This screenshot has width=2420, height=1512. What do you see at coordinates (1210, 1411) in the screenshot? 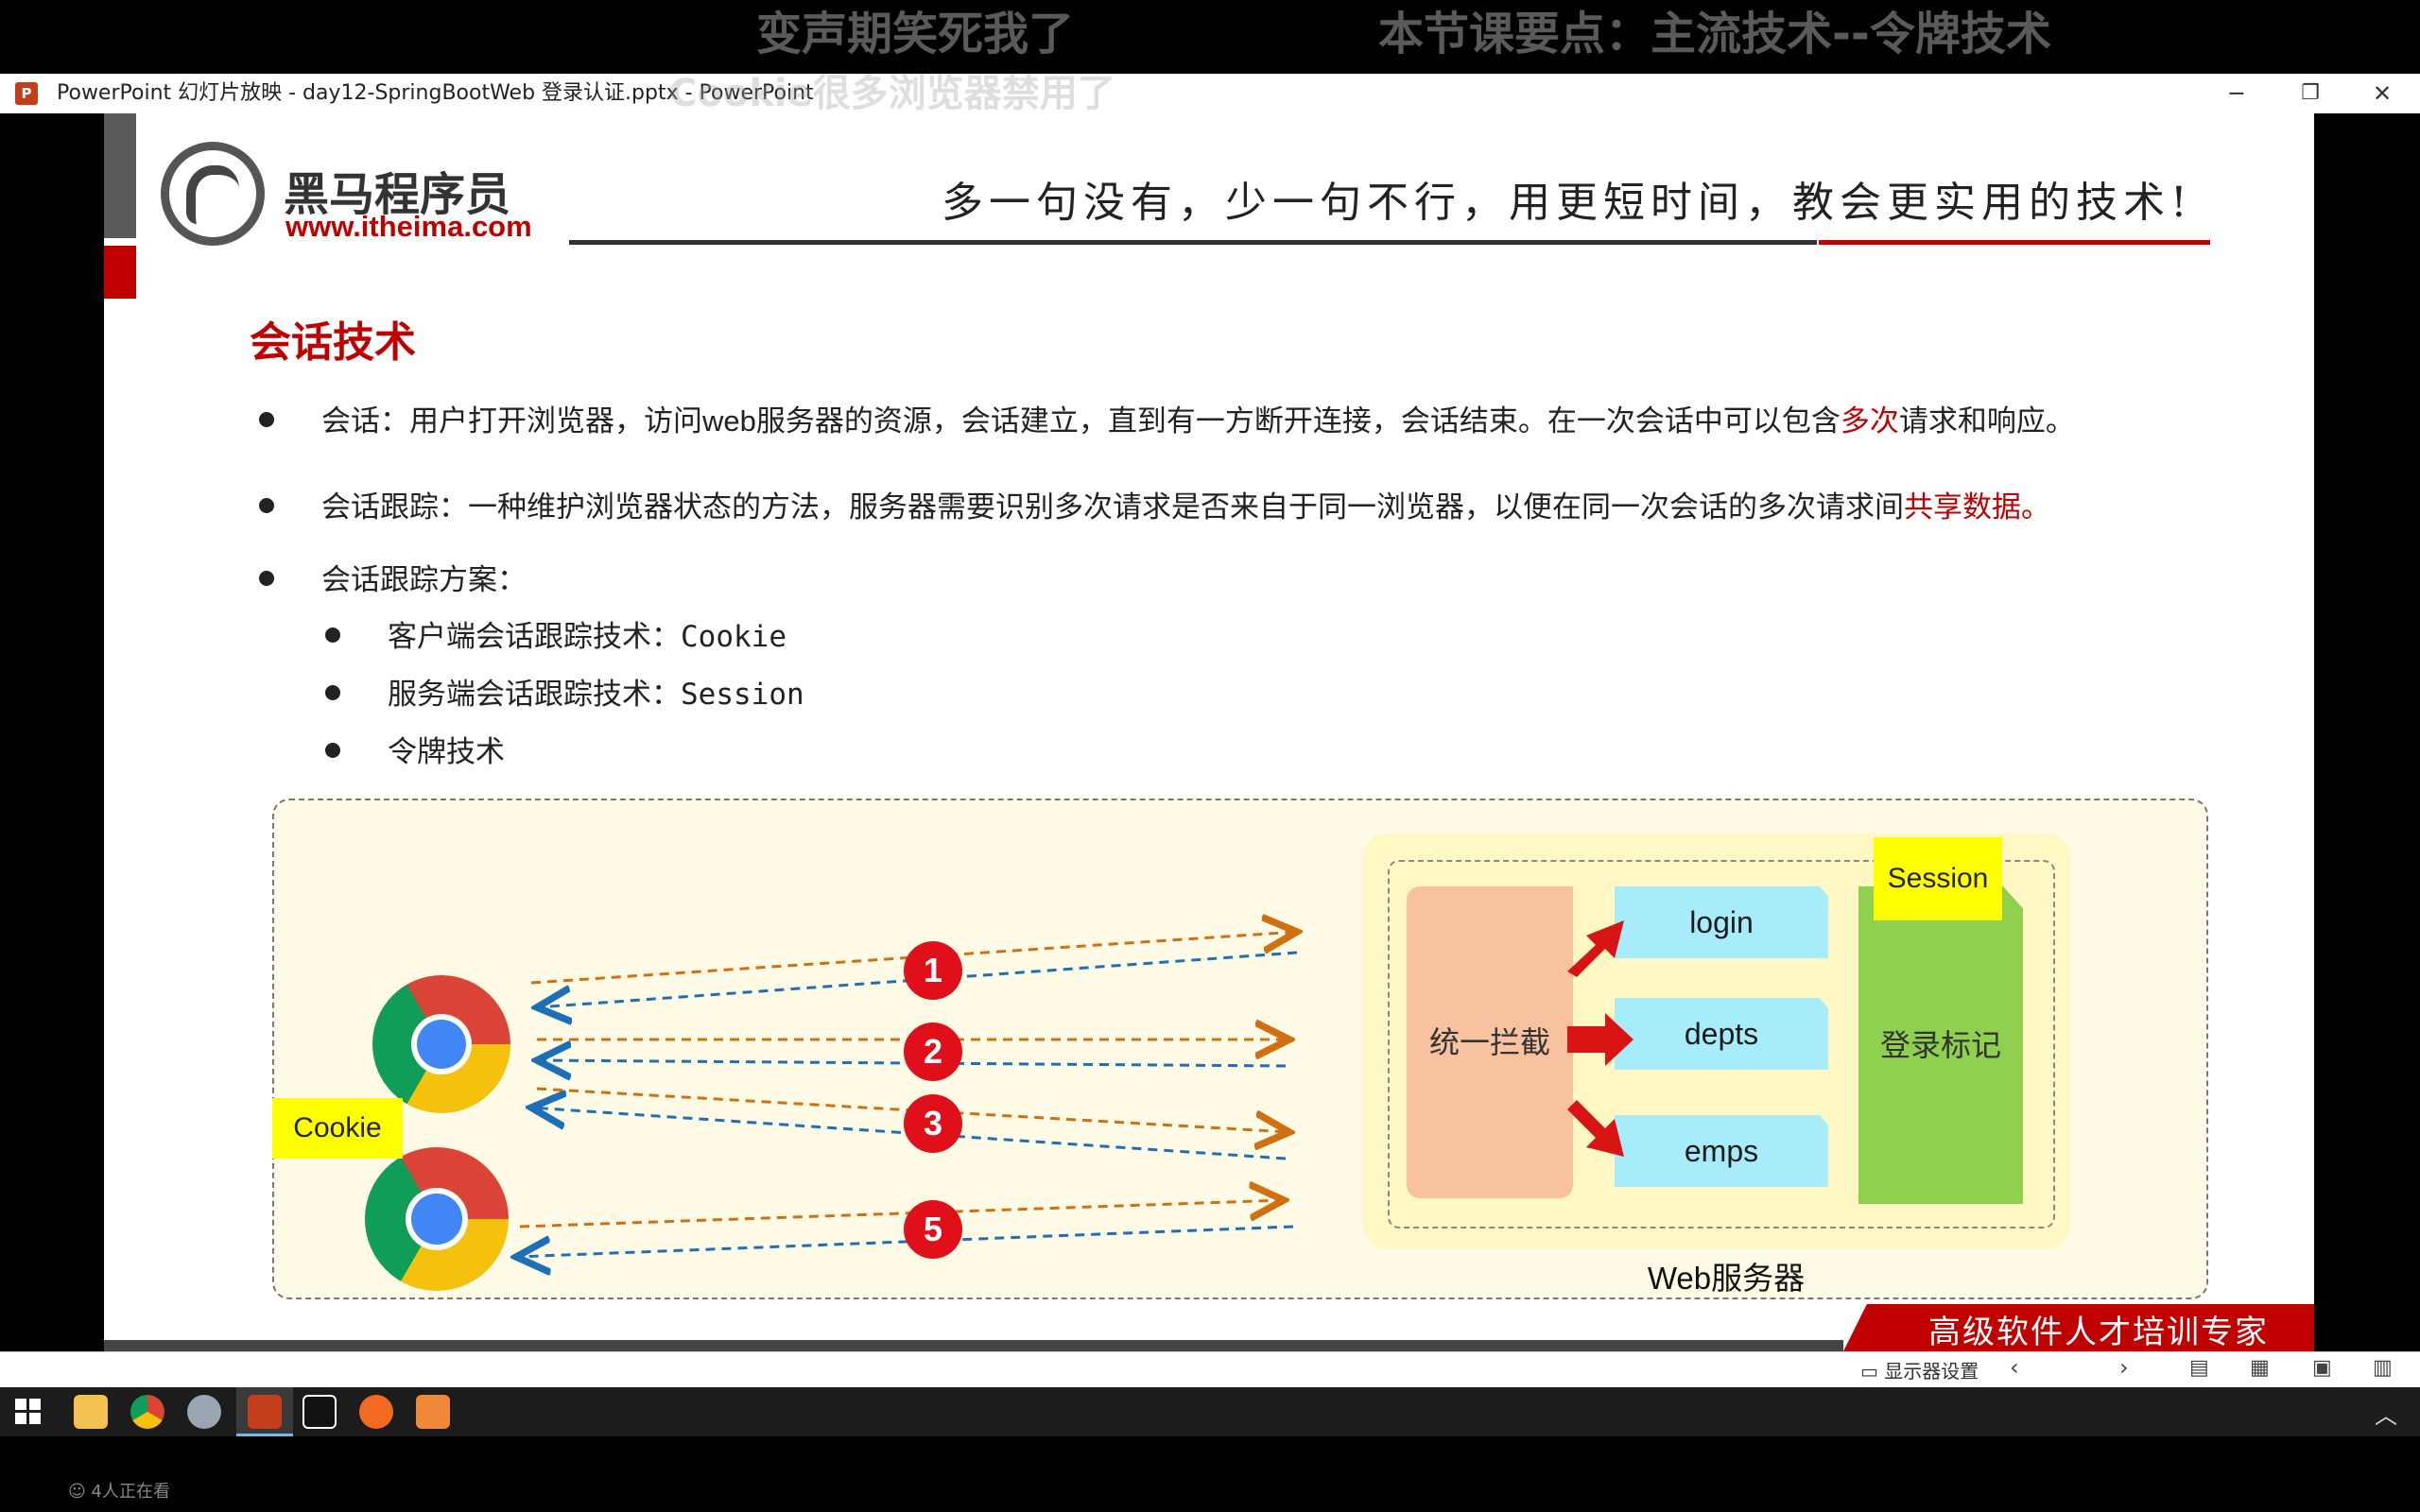
I see `windows-taskbar: ︿` at bounding box center [1210, 1411].